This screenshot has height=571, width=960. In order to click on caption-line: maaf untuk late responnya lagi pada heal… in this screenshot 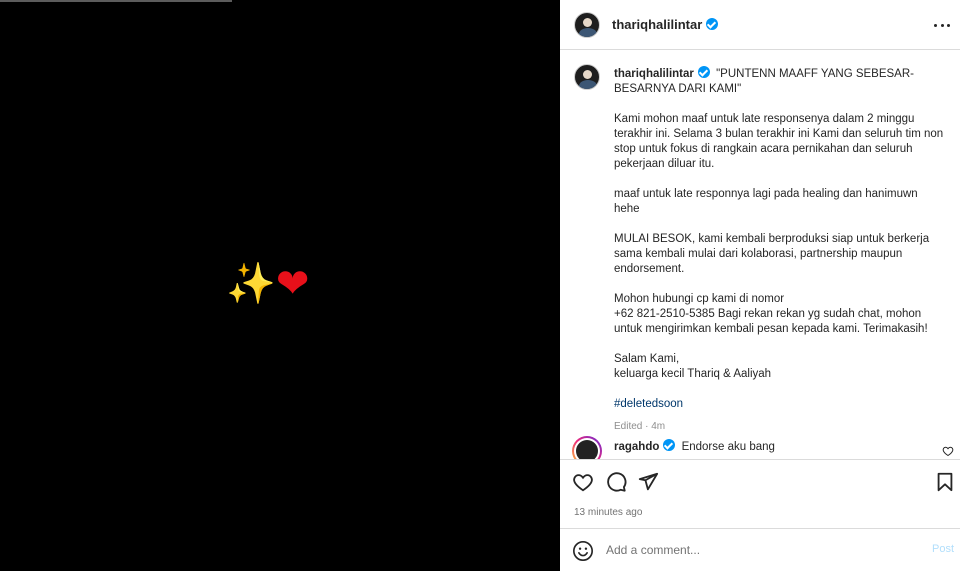, I will do `click(766, 194)`.